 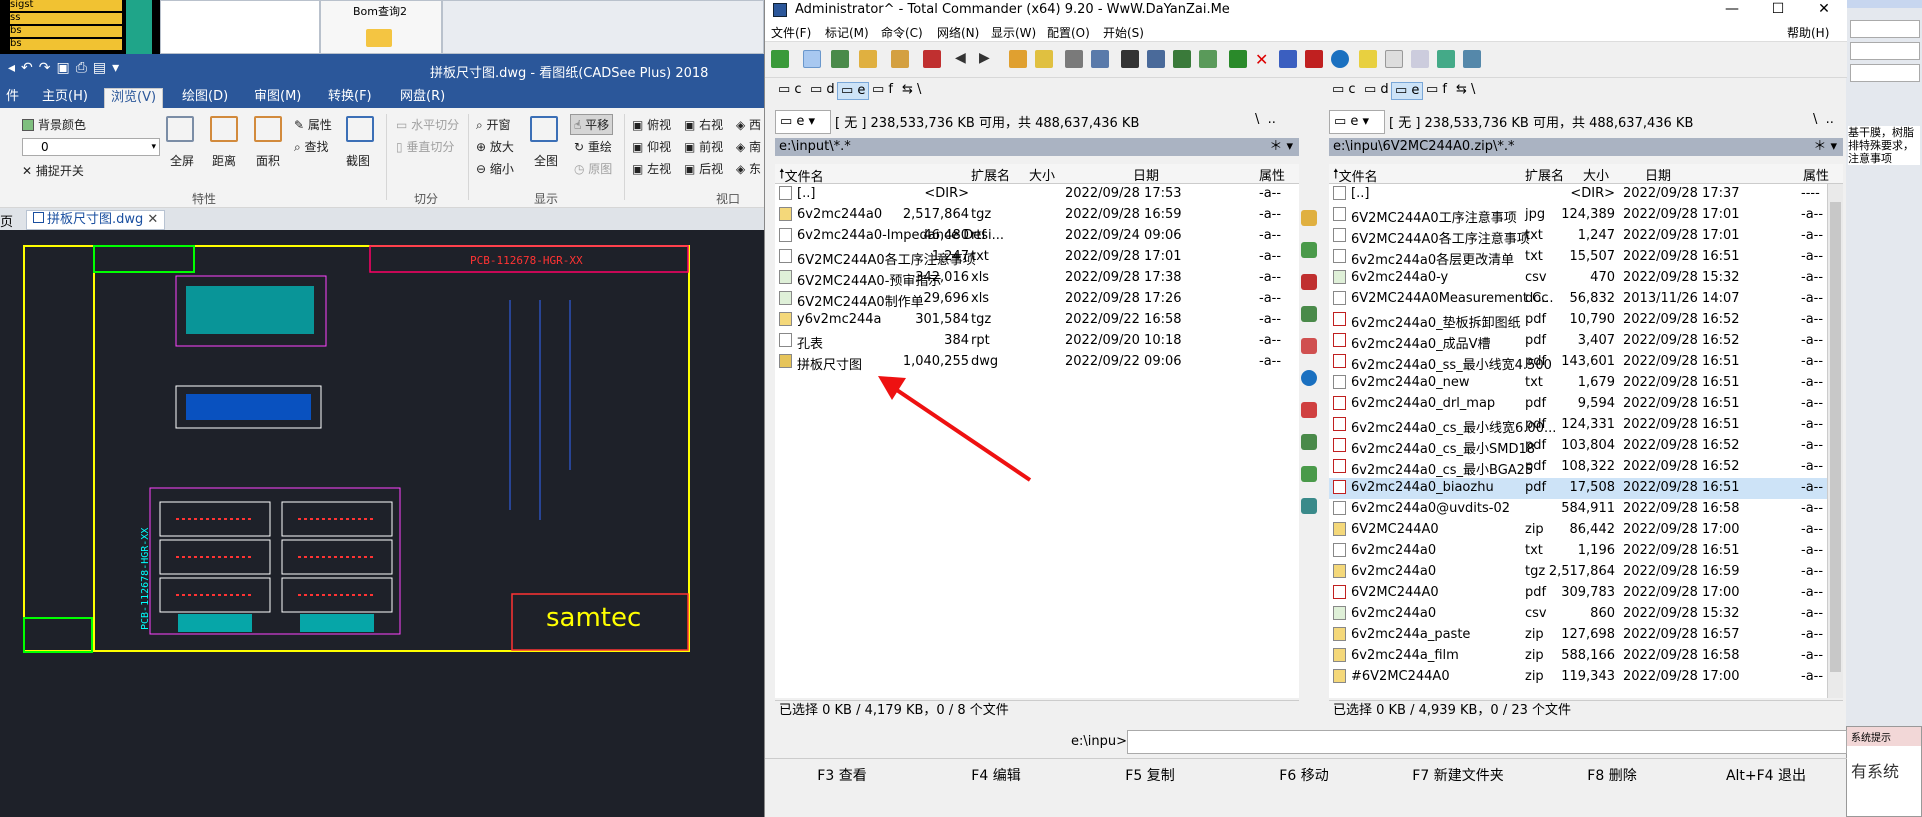 I want to click on menu-help: 帮助(H), so click(x=1808, y=32).